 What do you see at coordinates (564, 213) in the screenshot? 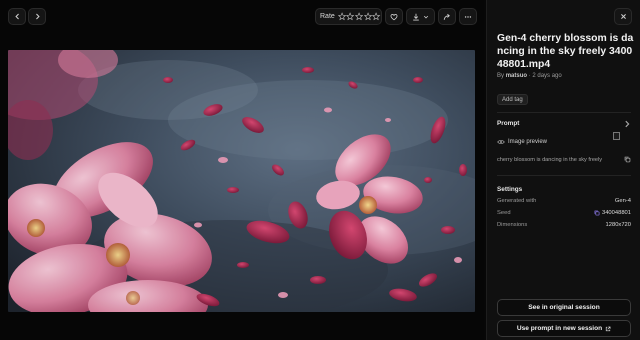
I see `settings-row-seed: Seed 340048801` at bounding box center [564, 213].